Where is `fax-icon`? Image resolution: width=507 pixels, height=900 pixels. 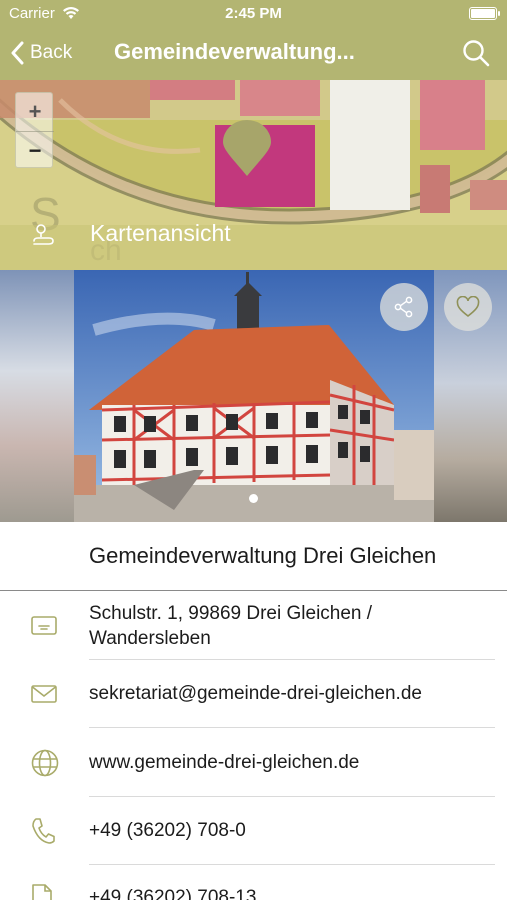
fax-icon is located at coordinates (42, 892).